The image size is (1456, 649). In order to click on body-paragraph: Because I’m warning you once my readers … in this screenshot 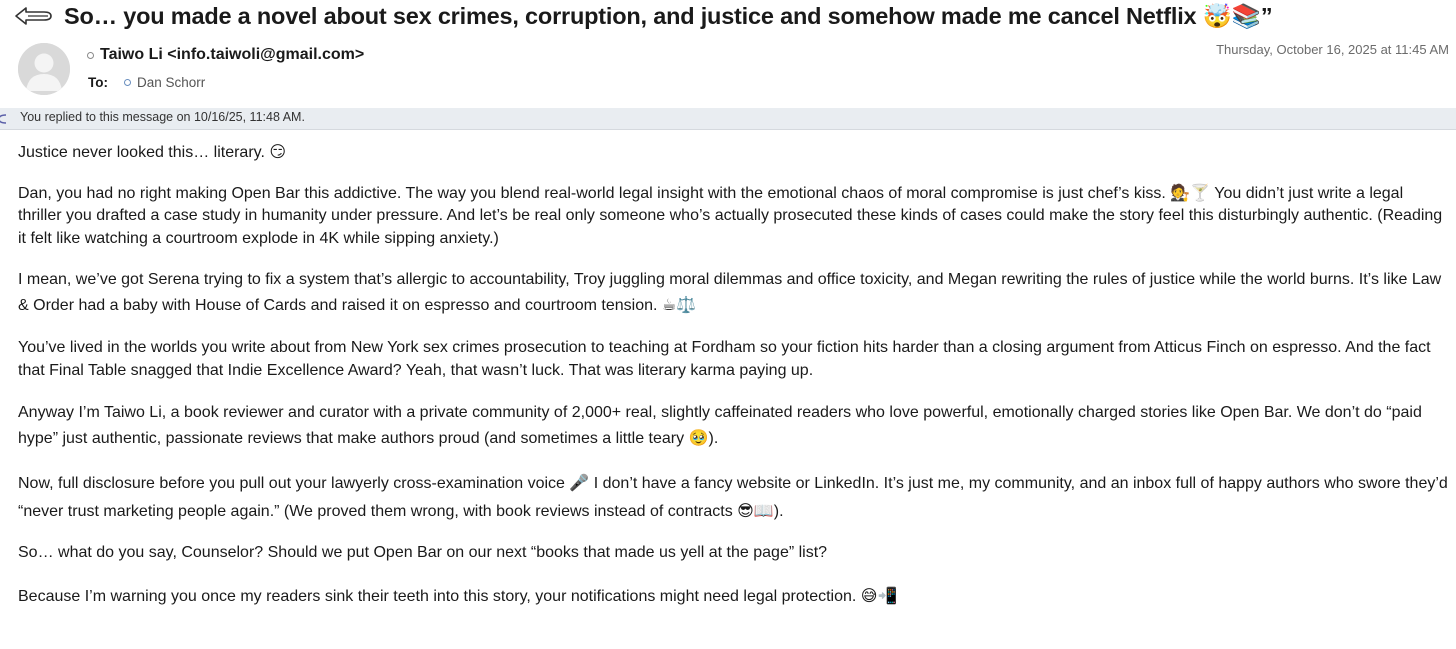, I will do `click(458, 596)`.